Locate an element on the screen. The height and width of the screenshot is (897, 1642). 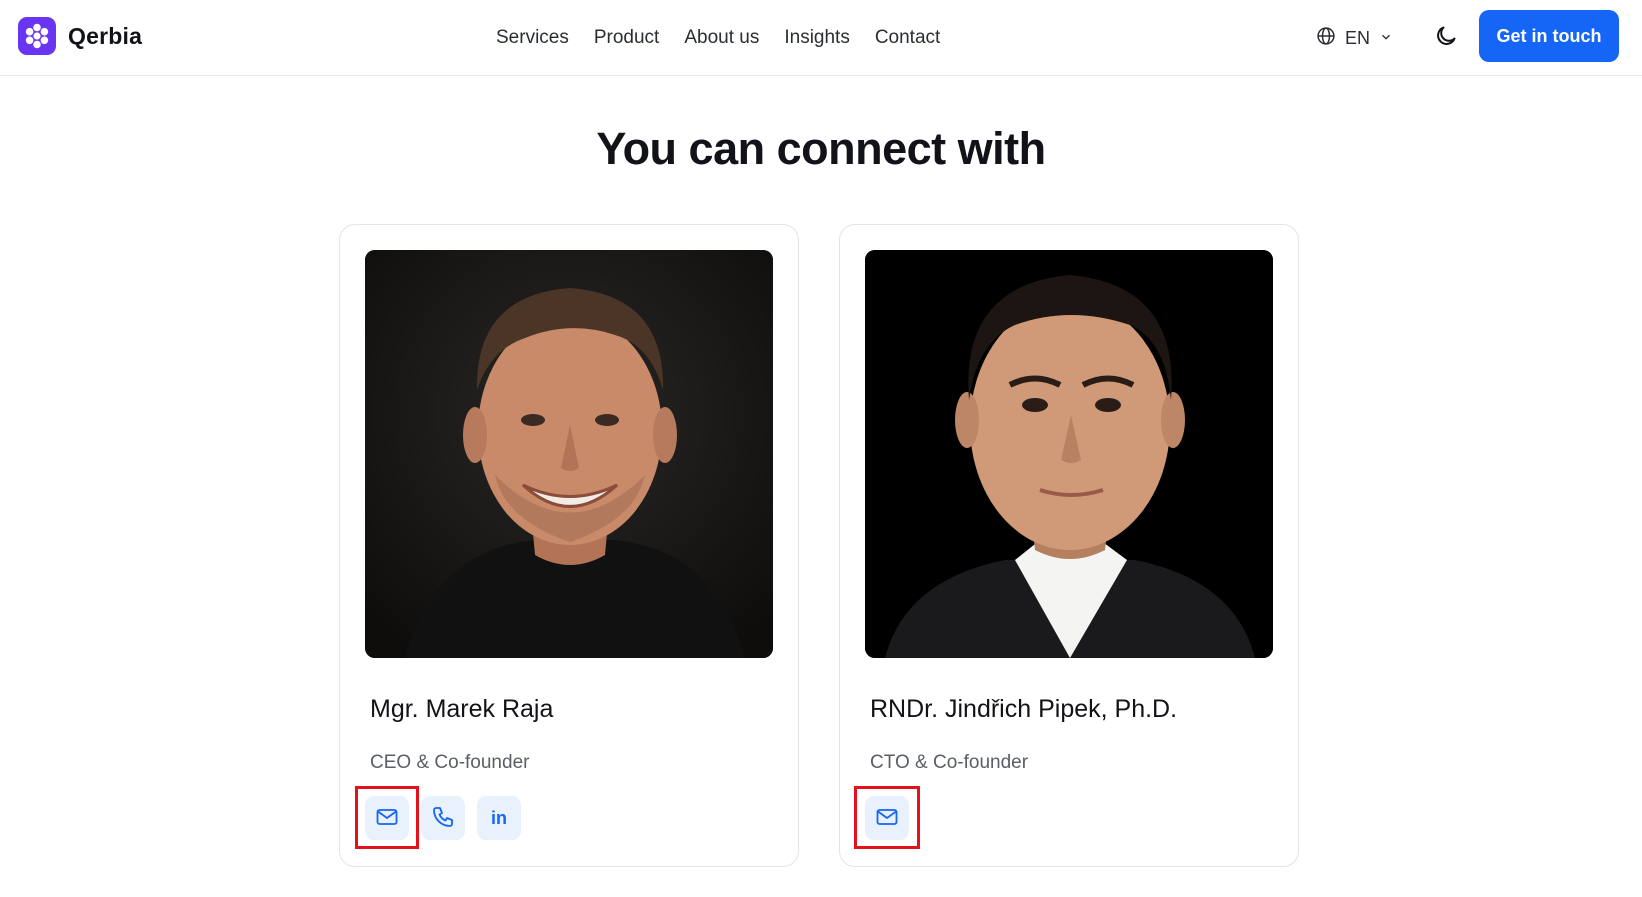
language-selector: EN is located at coordinates (1354, 38).